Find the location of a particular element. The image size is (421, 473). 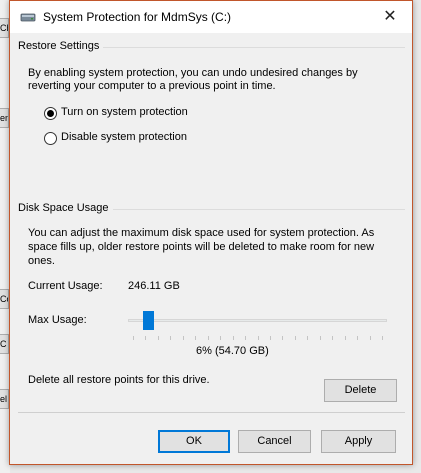

disk-space-header: Disk Space Usage is located at coordinates (65, 208).